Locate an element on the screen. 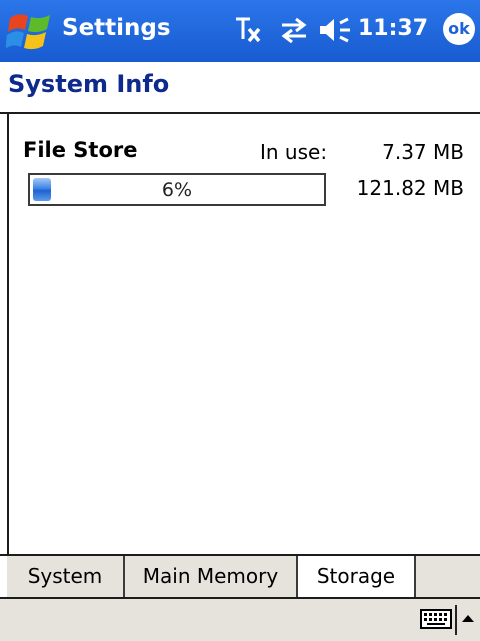 Image resolution: width=480 pixels, height=641 pixels. progress-percent-text: 6% is located at coordinates (177, 190).